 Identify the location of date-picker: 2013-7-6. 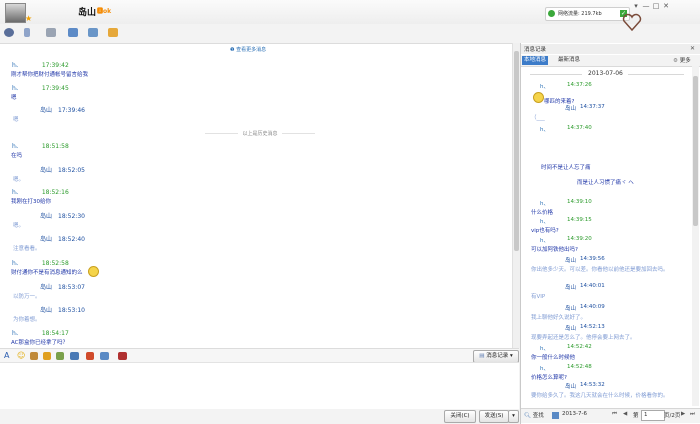
(574, 414).